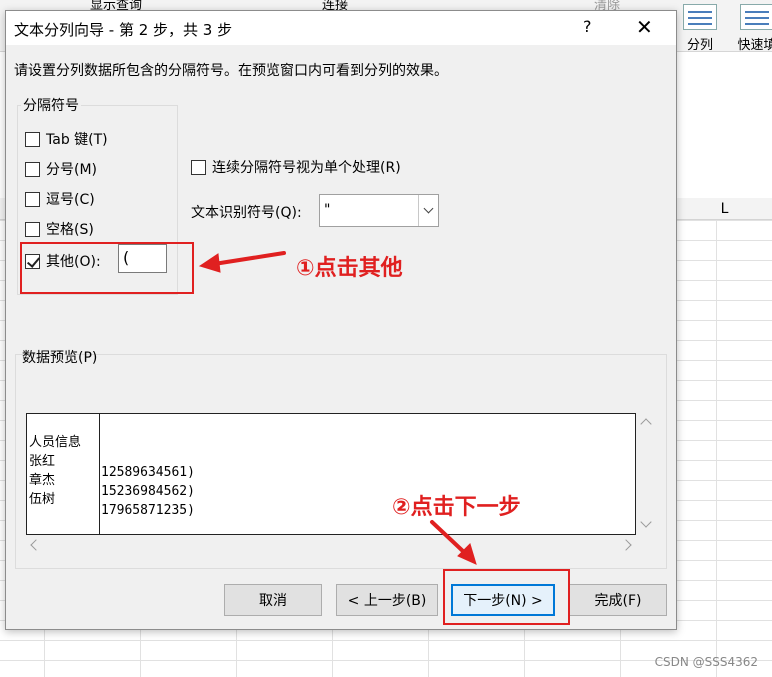 This screenshot has width=772, height=677. What do you see at coordinates (72, 170) in the screenshot?
I see `checkbox-label: 分号(M)` at bounding box center [72, 170].